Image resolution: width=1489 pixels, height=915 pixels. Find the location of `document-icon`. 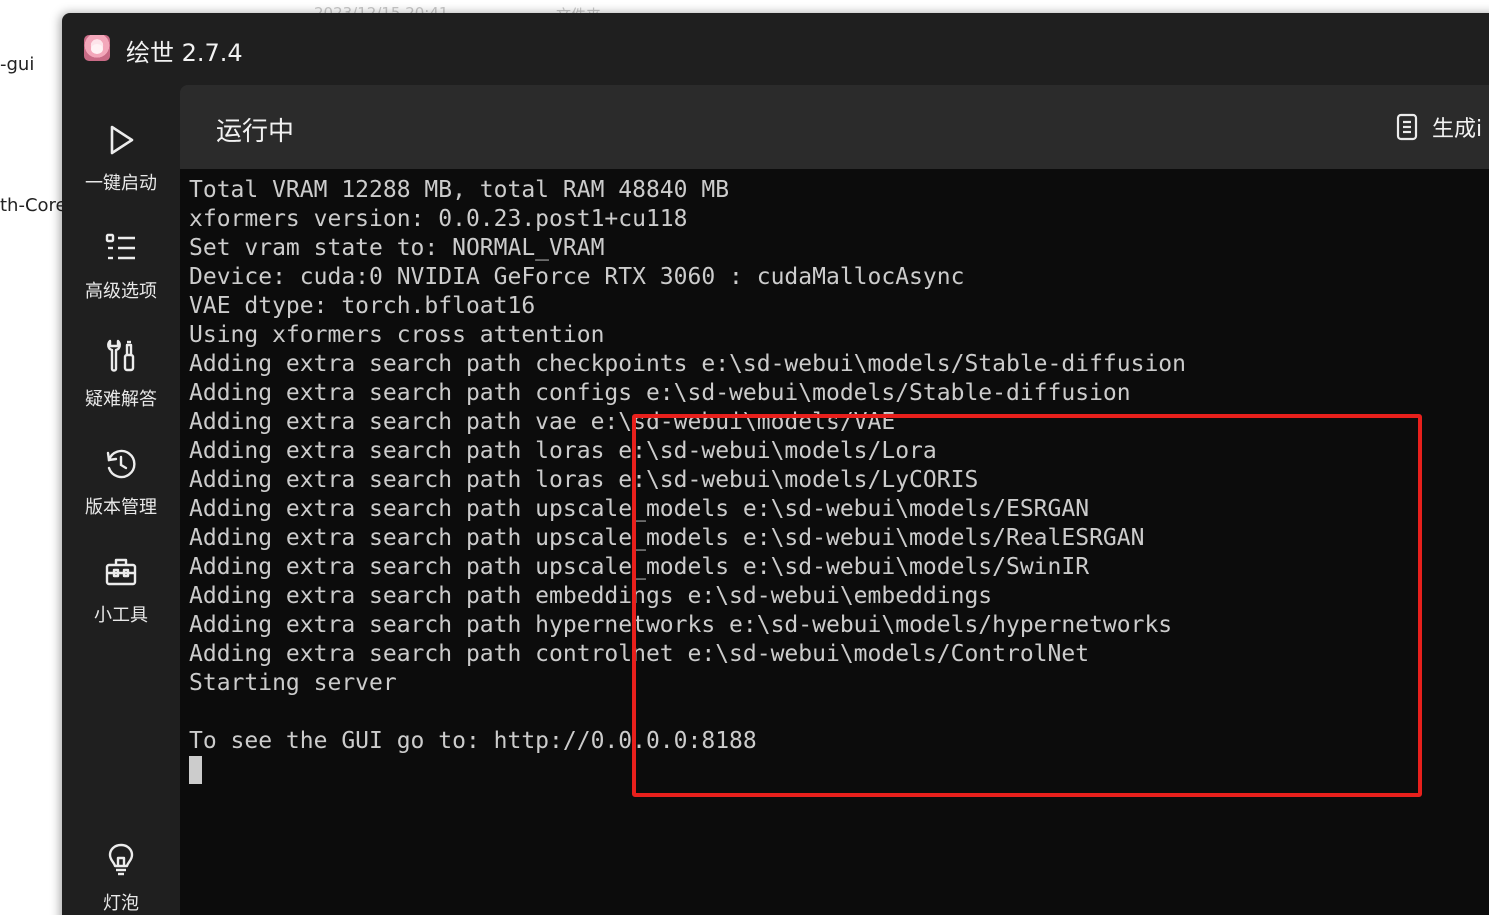

document-icon is located at coordinates (1407, 127).